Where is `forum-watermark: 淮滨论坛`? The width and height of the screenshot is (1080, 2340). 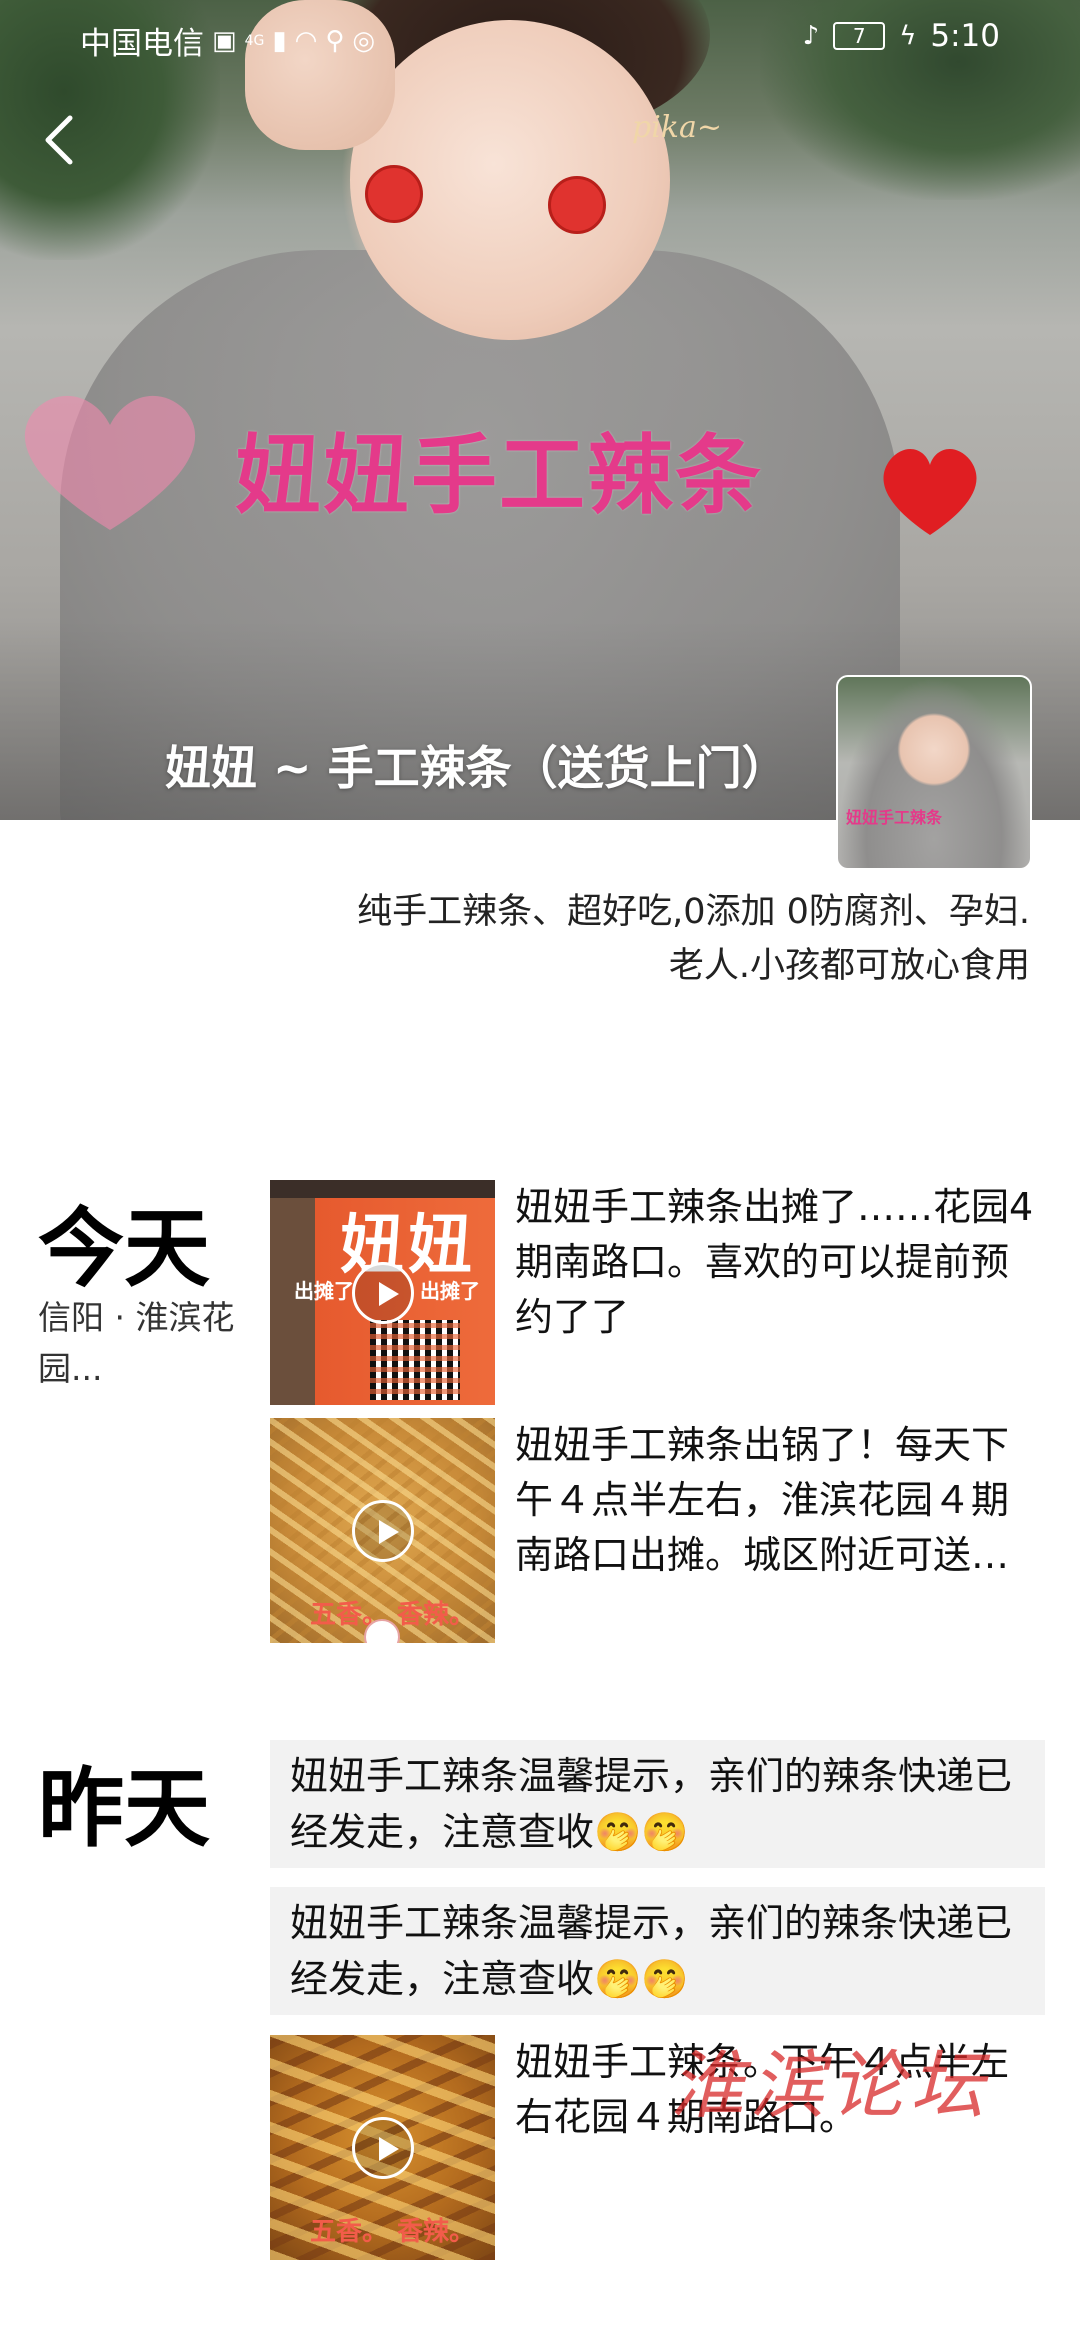 forum-watermark: 淮滨论坛 is located at coordinates (830, 2086).